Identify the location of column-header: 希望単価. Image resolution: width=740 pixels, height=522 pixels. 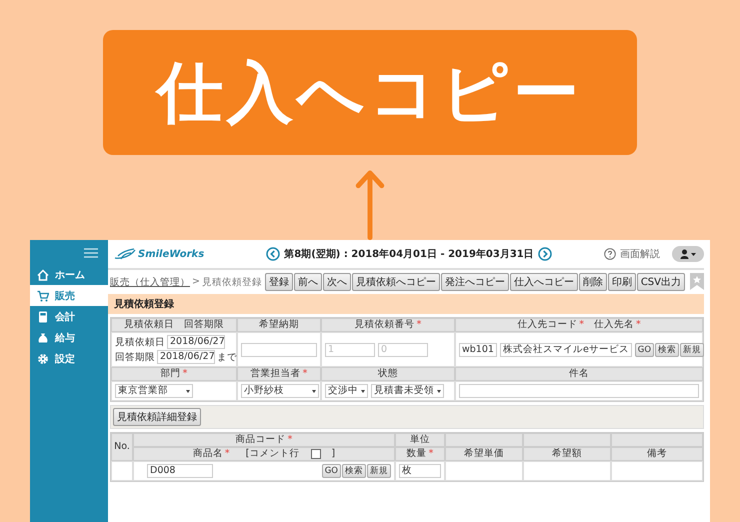
(484, 454).